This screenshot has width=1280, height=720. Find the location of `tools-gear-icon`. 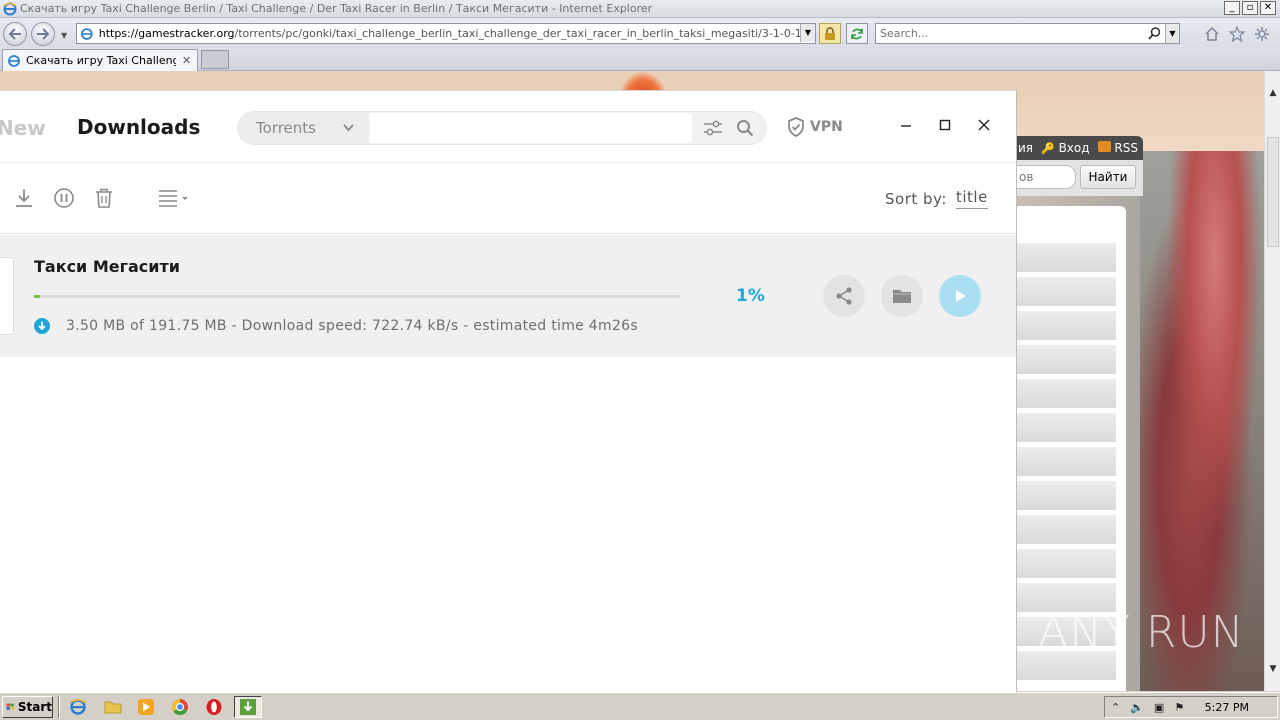

tools-gear-icon is located at coordinates (1262, 34).